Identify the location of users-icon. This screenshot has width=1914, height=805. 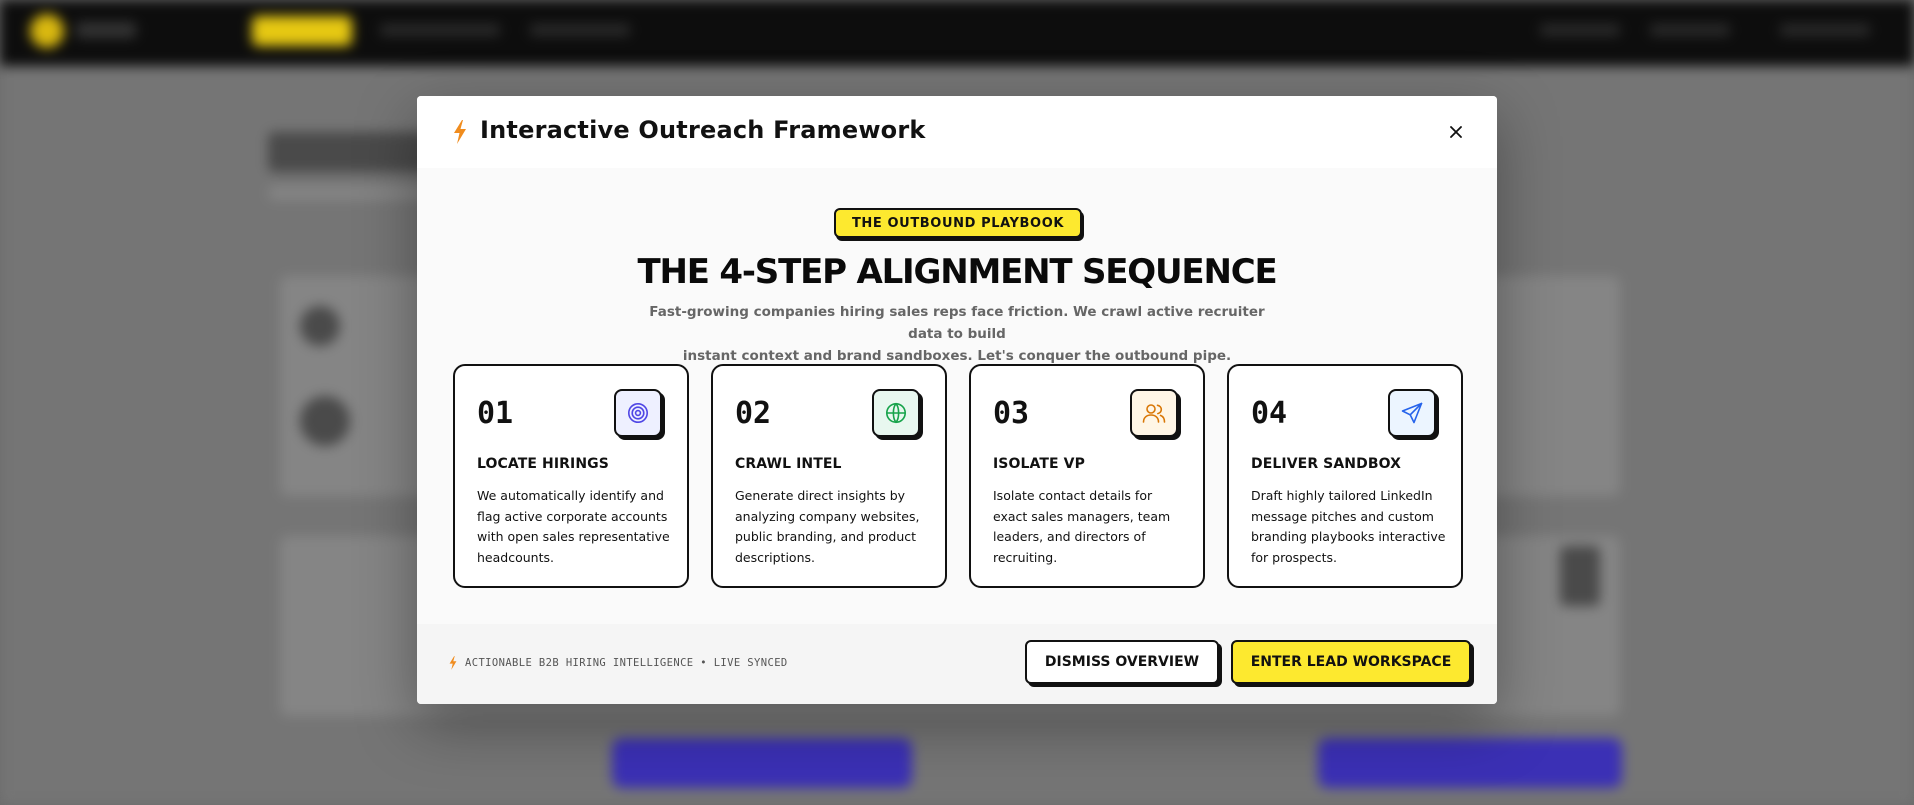
(1154, 413).